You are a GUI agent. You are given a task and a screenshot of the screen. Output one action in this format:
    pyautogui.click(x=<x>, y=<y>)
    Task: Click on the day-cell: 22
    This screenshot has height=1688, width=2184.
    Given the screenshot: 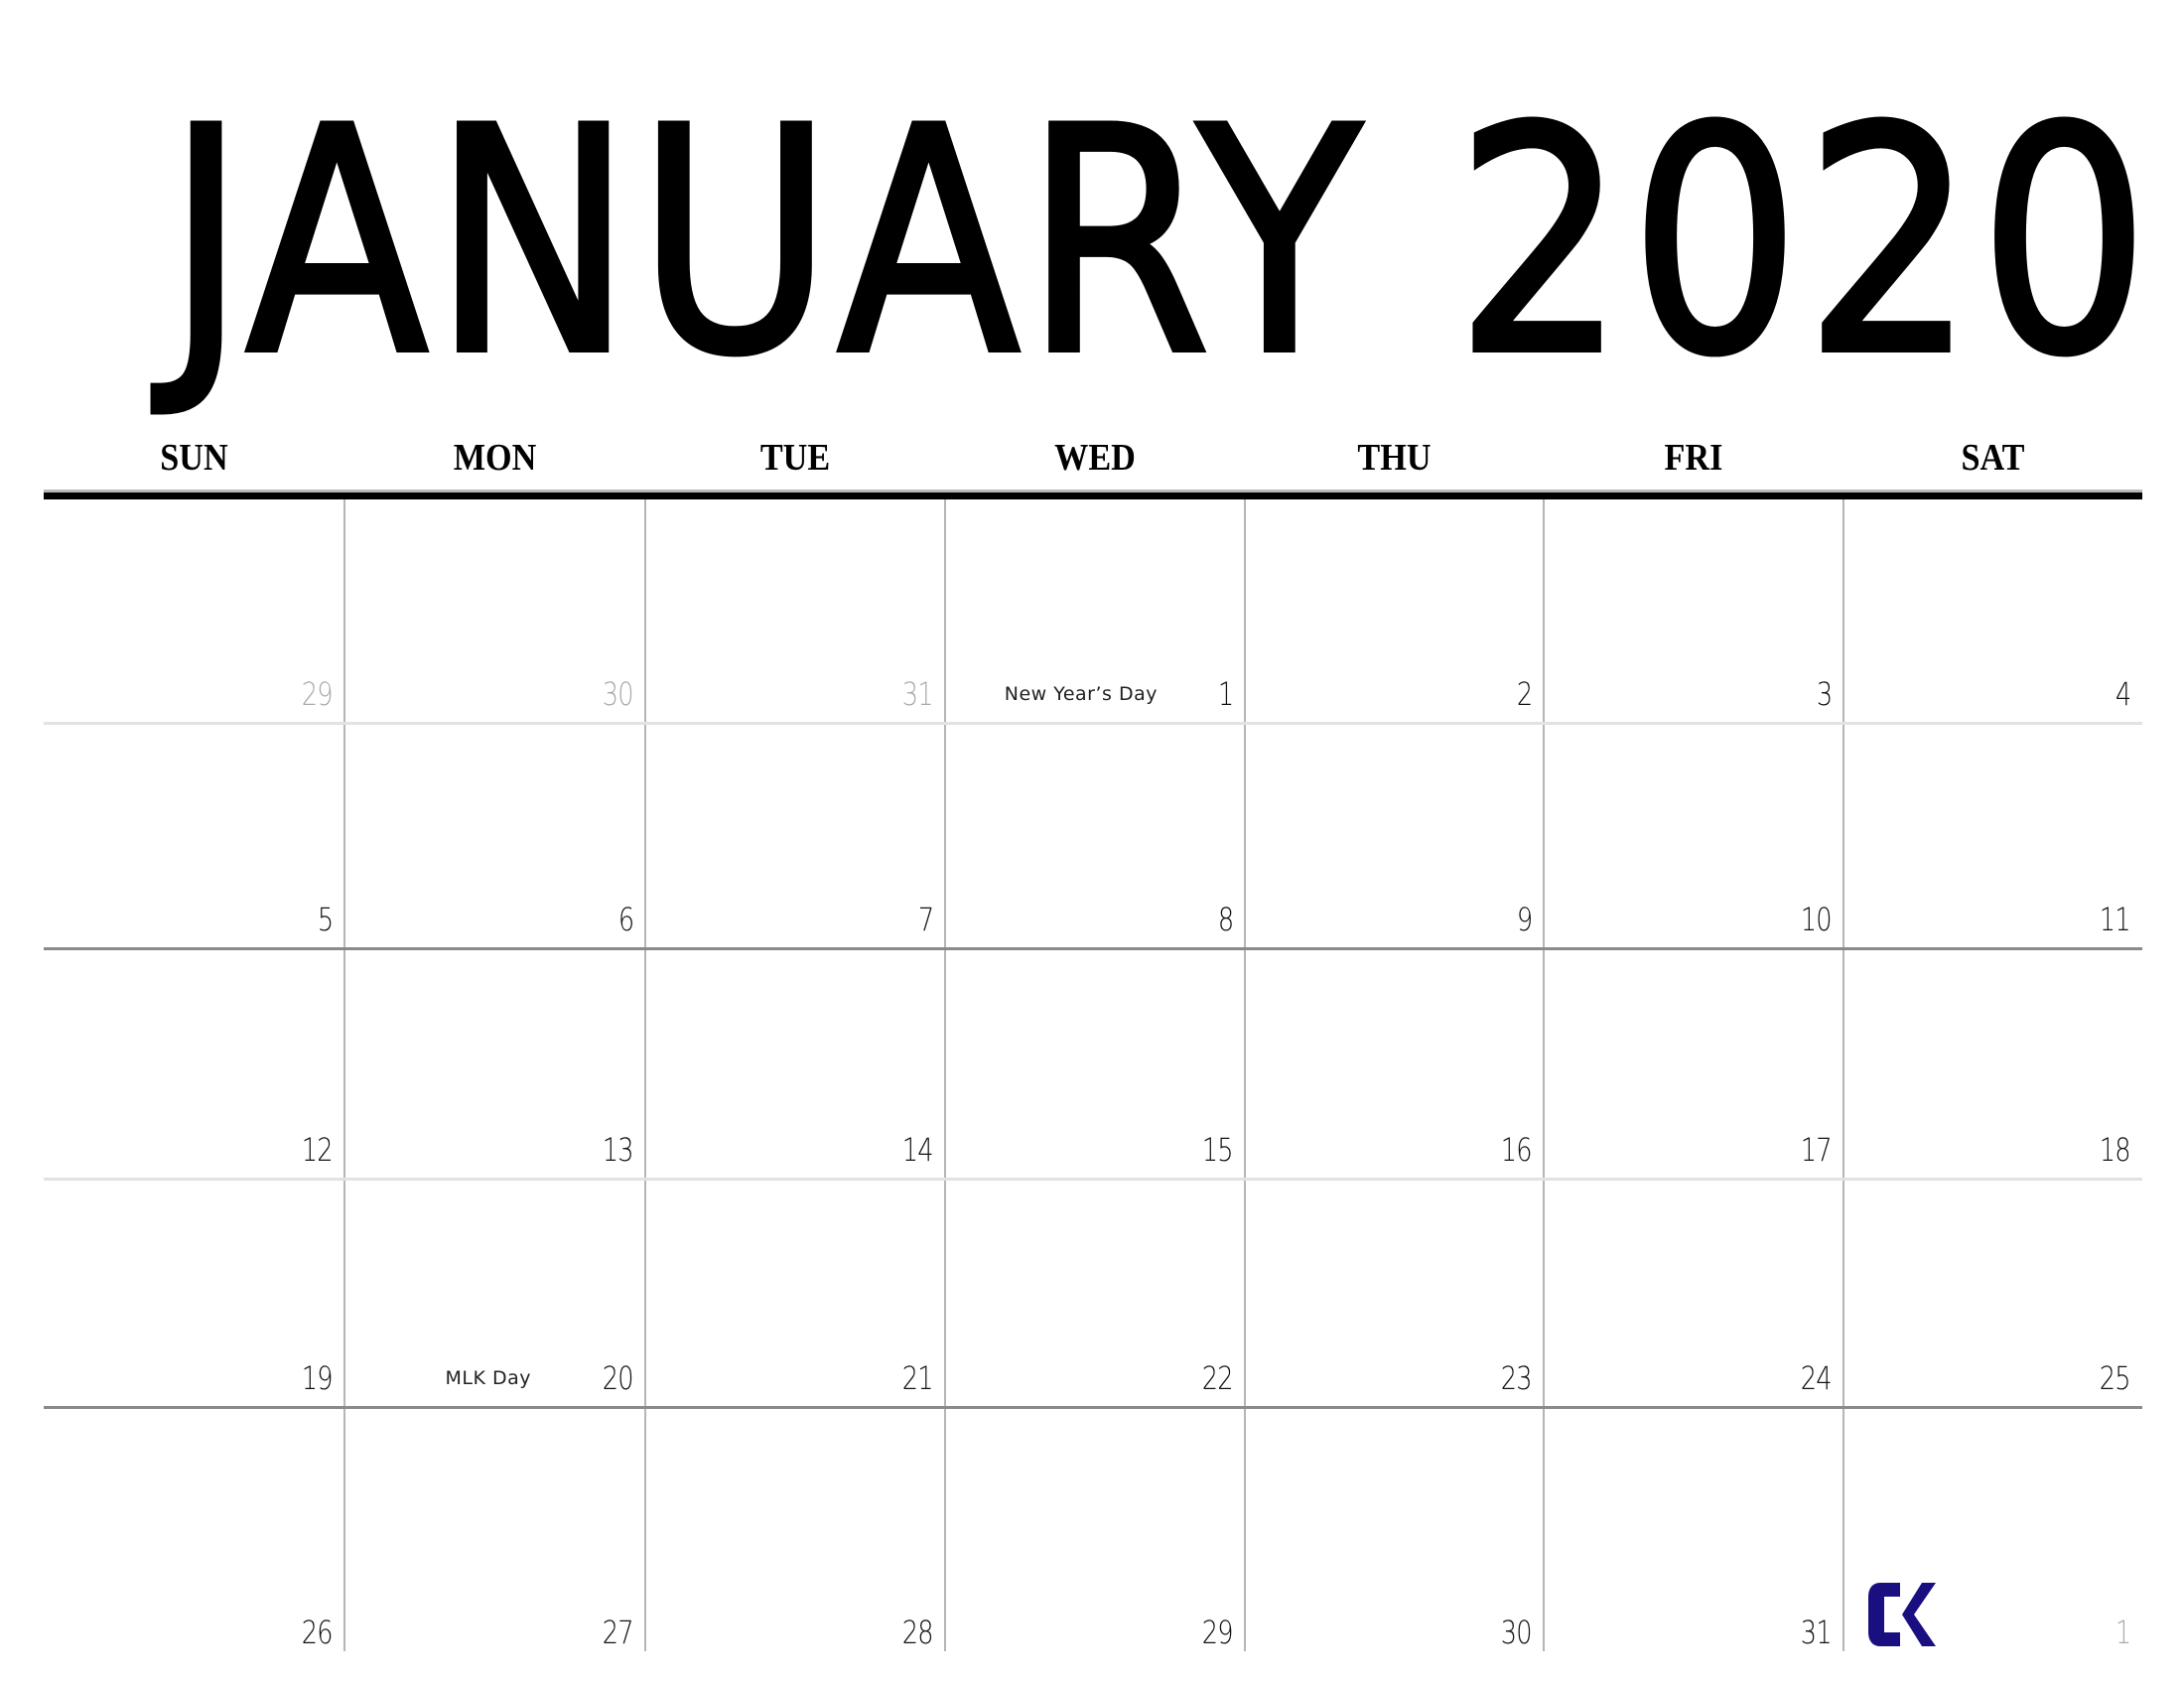 What is the action you would take?
    pyautogui.click(x=1095, y=1293)
    